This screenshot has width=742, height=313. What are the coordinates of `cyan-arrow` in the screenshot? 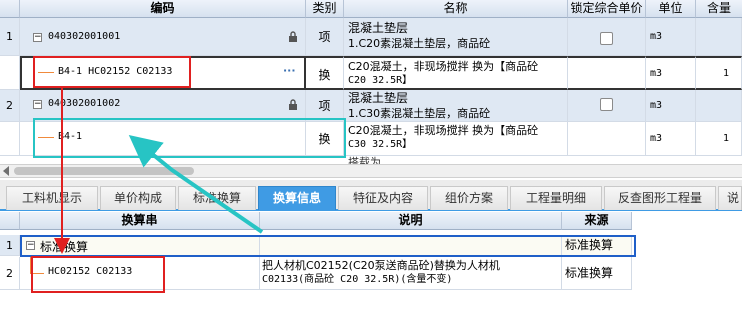 It's located at (196, 184).